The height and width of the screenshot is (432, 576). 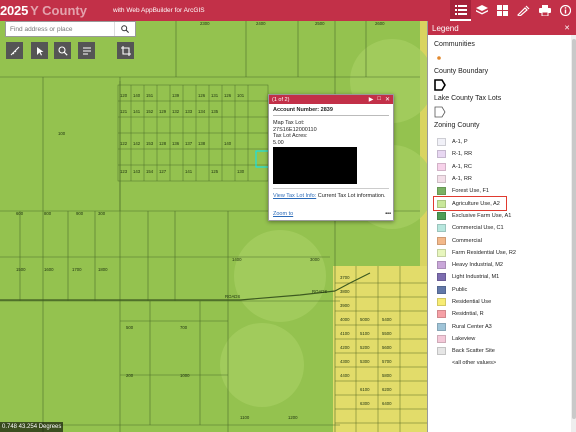 I want to click on popup-controls: ▶ □ ✕, so click(x=381, y=99).